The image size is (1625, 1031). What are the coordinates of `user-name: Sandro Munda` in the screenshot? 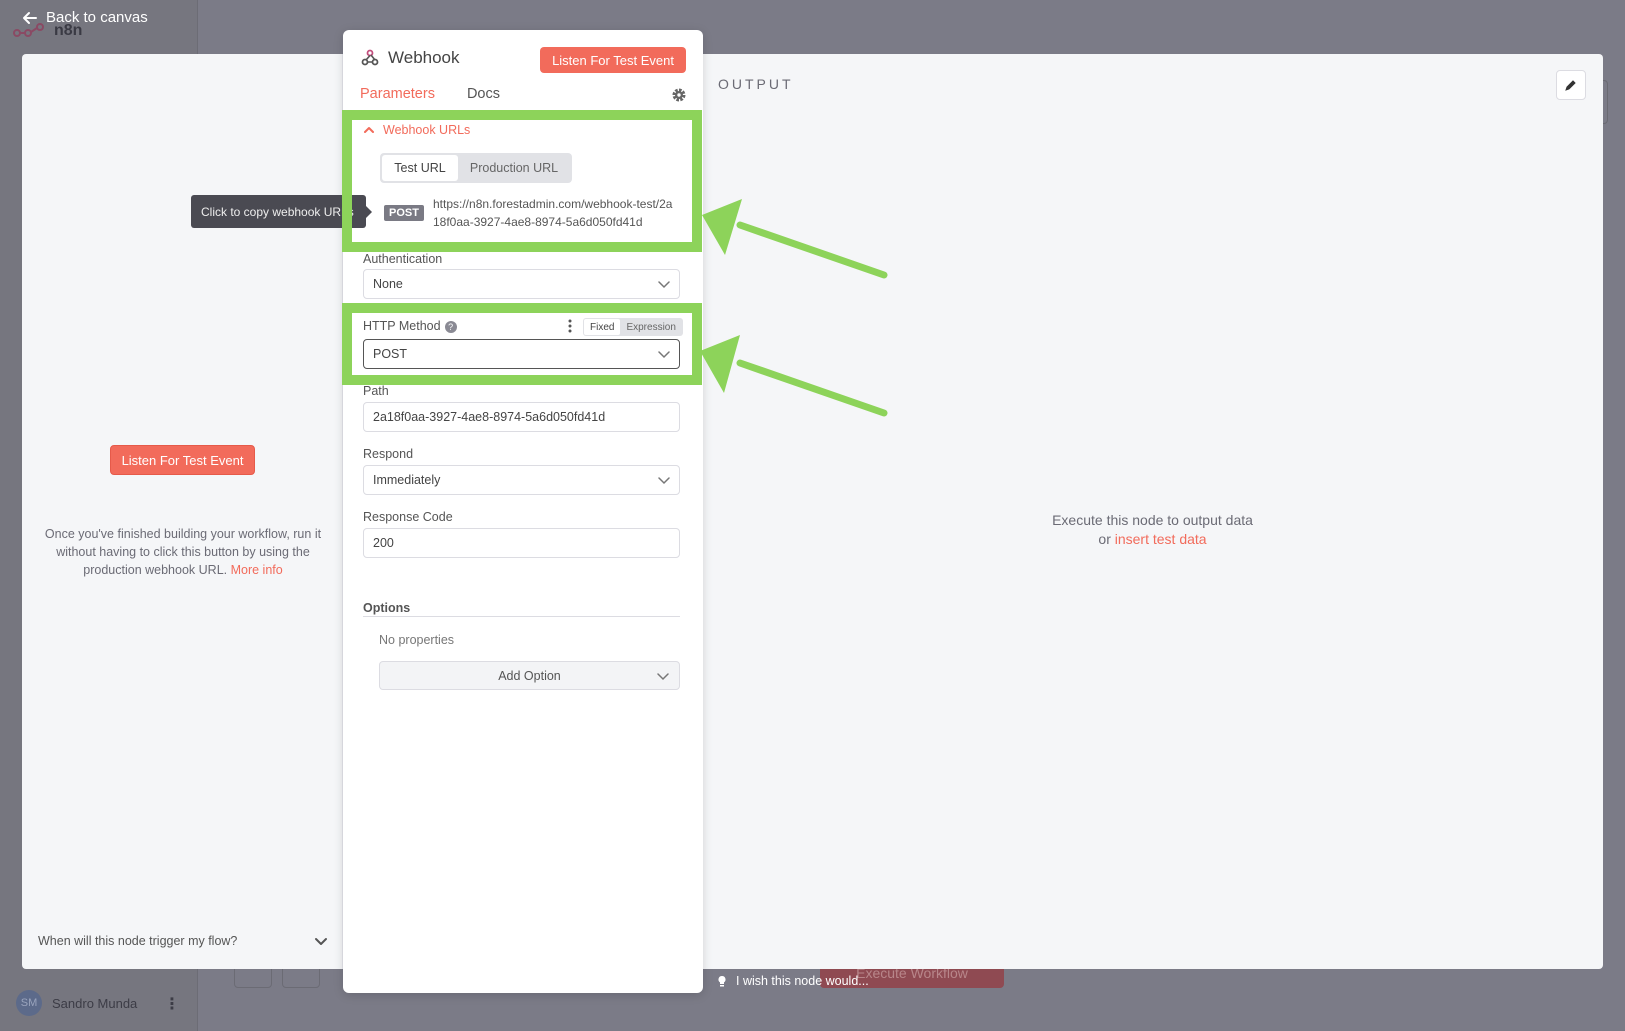 It's located at (95, 1003).